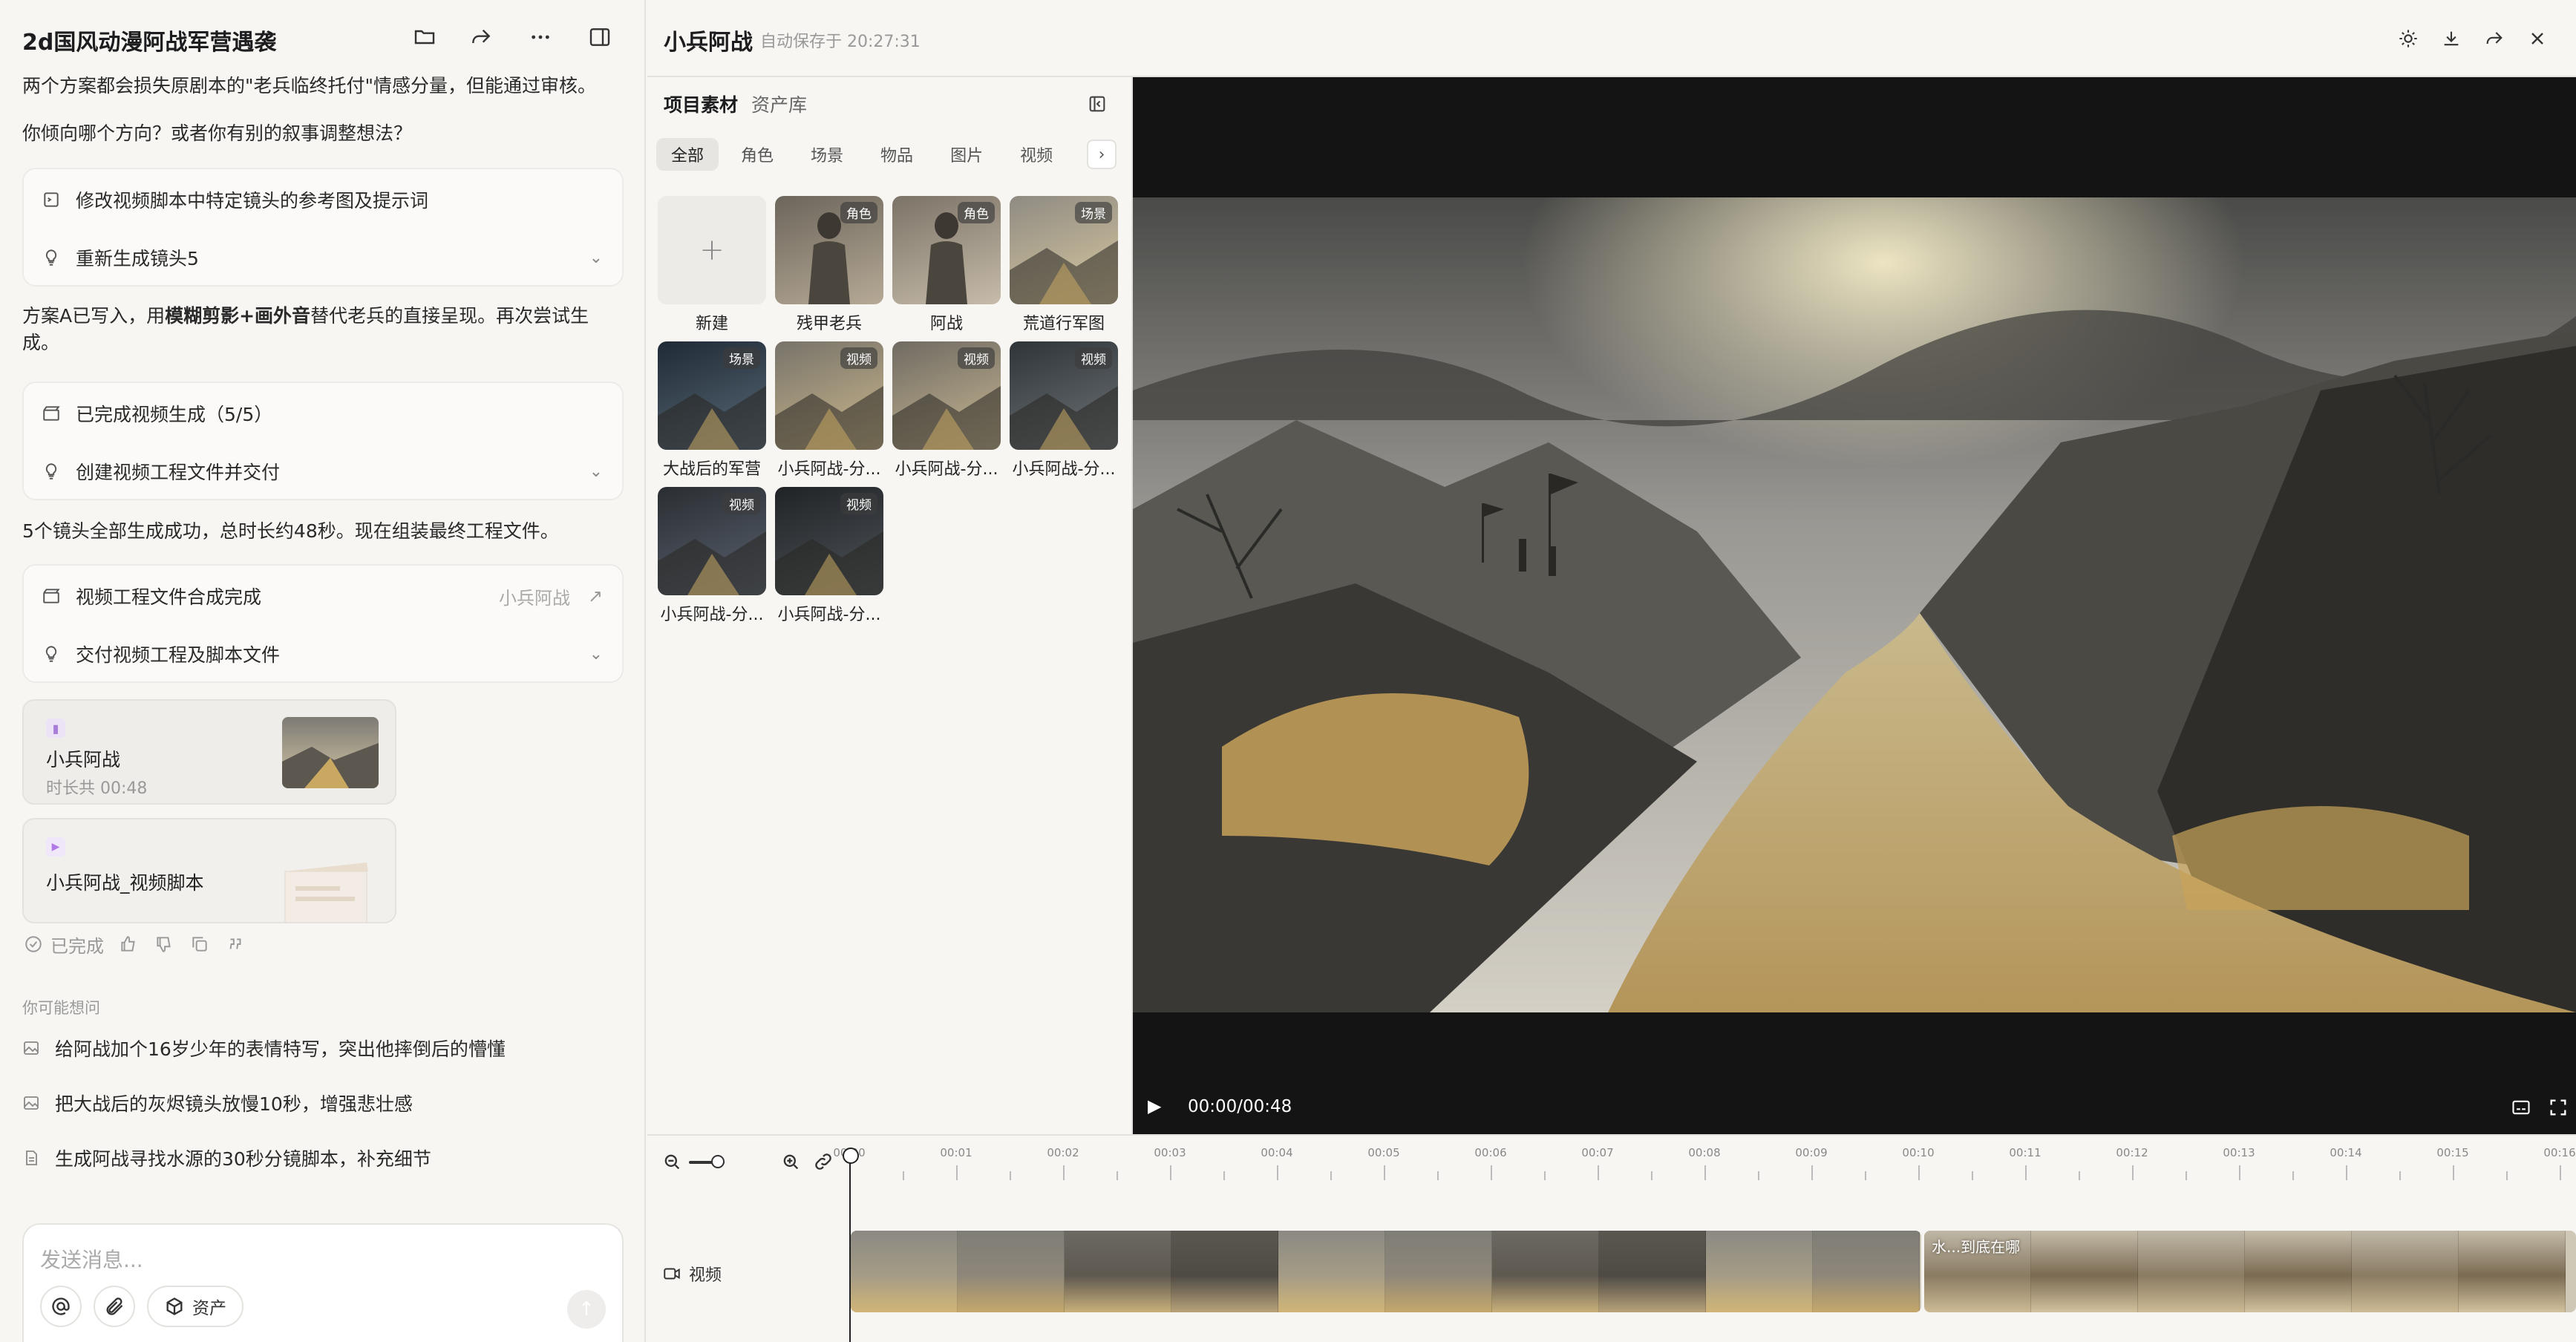  I want to click on filter-character: 角色, so click(757, 155).